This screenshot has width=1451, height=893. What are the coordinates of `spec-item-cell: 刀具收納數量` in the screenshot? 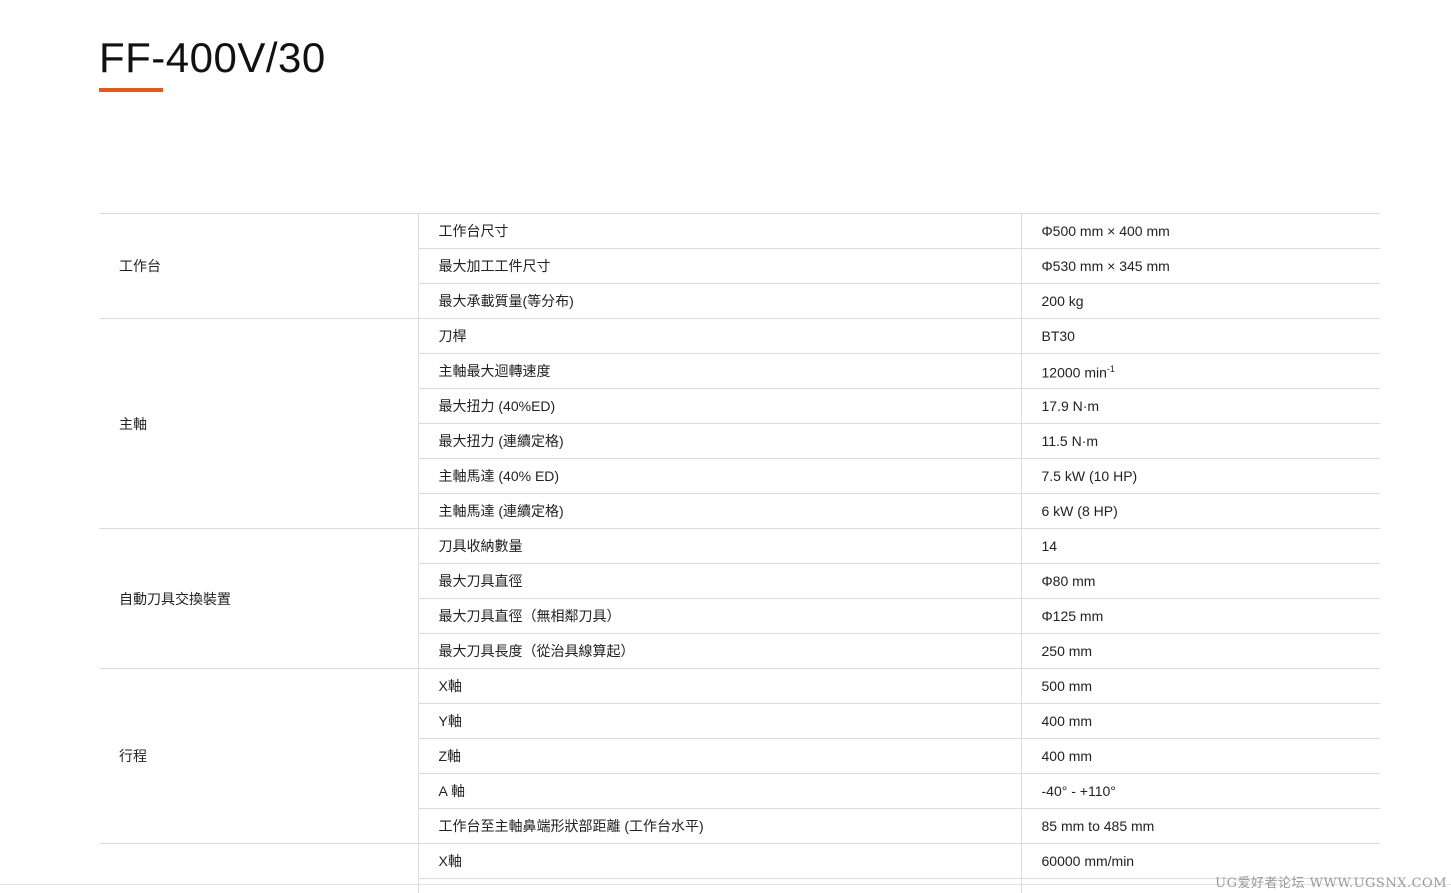 It's located at (720, 546).